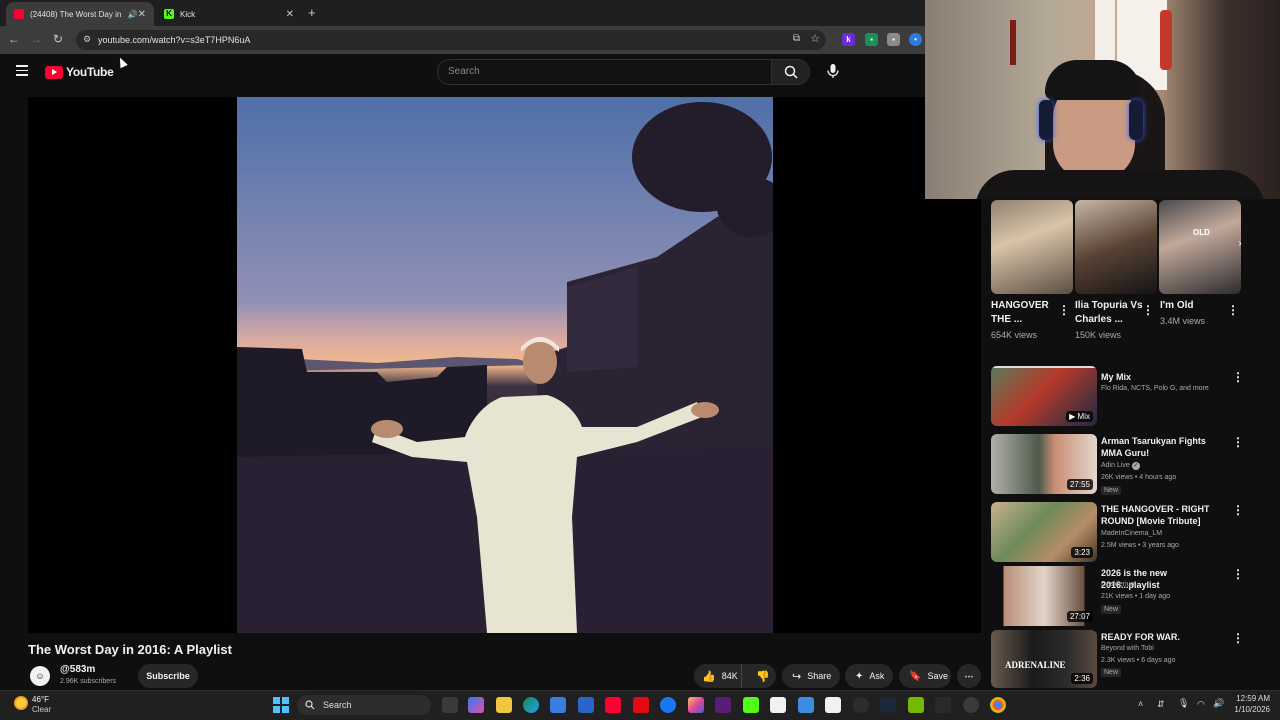 The height and width of the screenshot is (720, 1280). What do you see at coordinates (450, 705) in the screenshot?
I see `task-view-icon` at bounding box center [450, 705].